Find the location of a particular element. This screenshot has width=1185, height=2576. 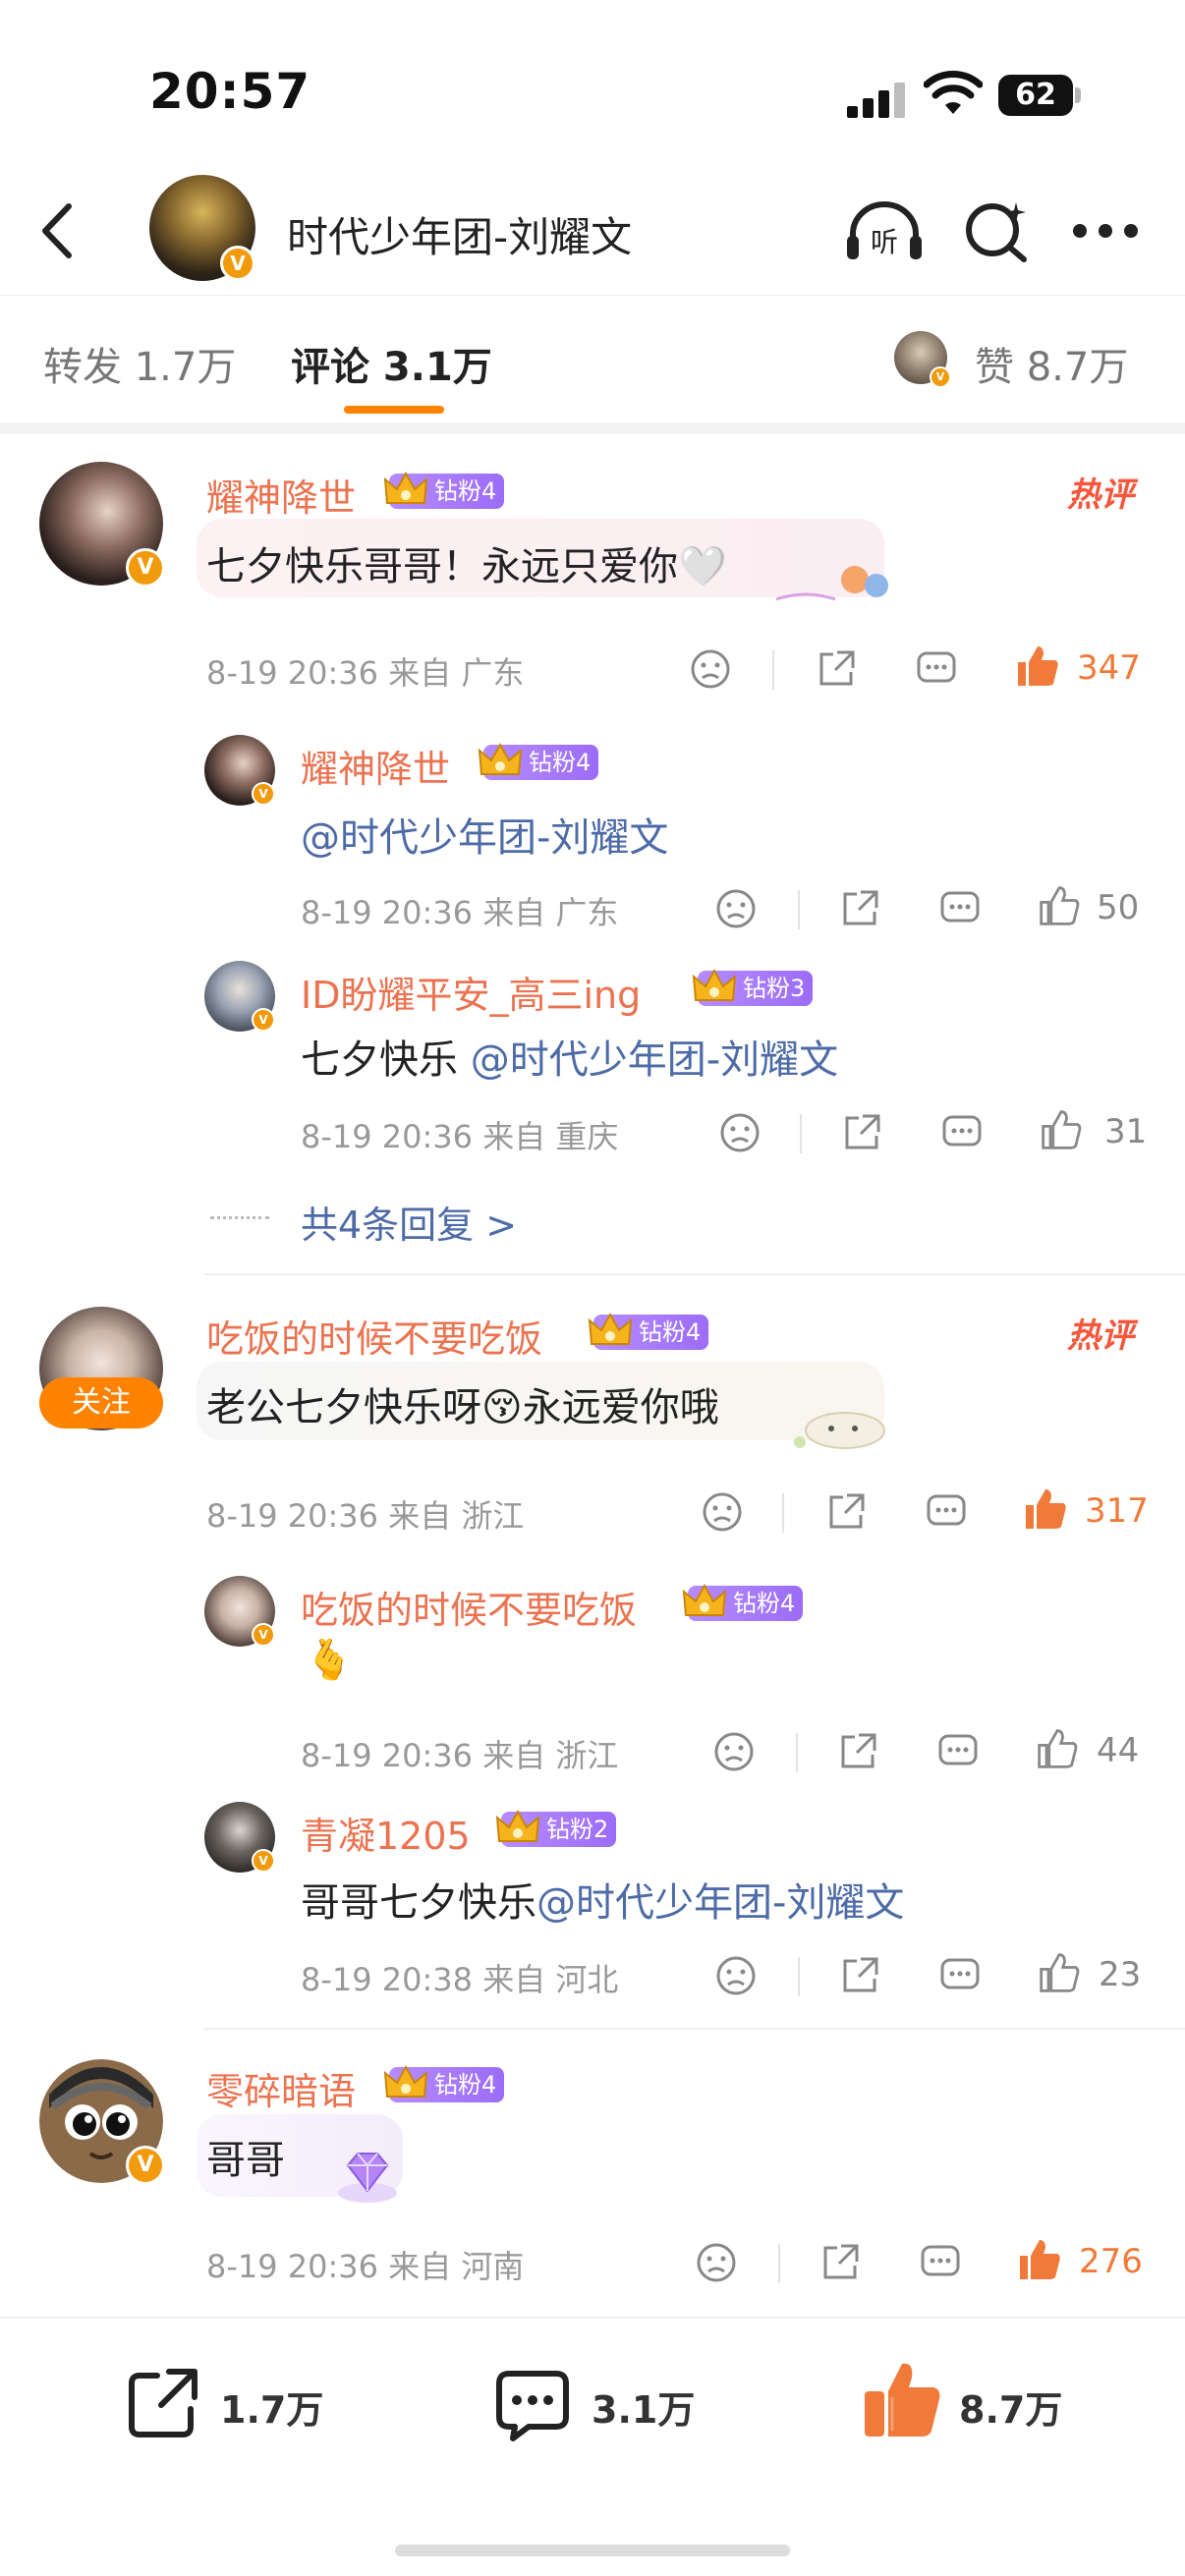

comment-button: 3.1万 is located at coordinates (601, 2402).